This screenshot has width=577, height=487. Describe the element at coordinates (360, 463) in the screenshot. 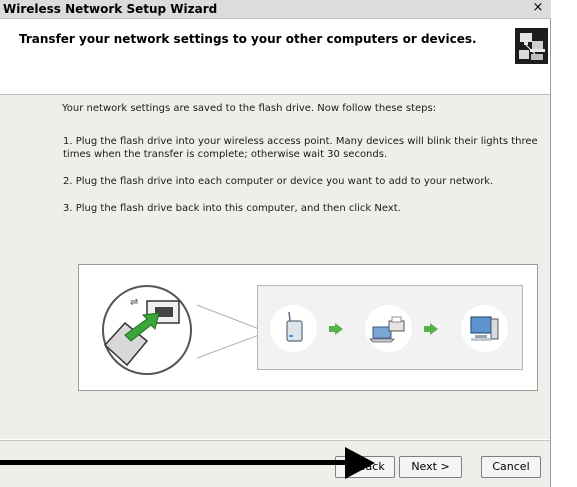

I see `pointer-arrow-icon` at that location.